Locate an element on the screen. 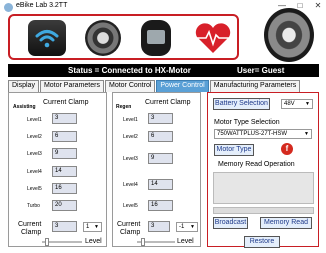  assist-level5-input: 16 is located at coordinates (64, 188).